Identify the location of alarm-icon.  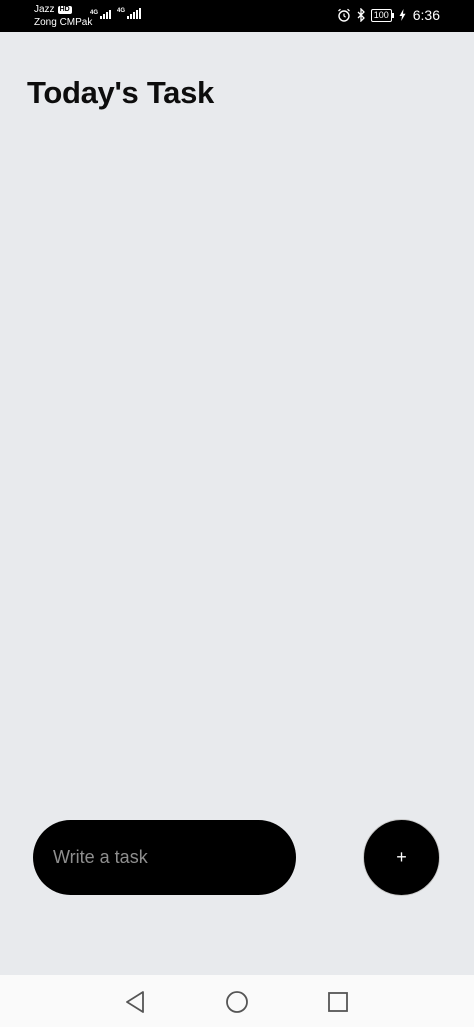
(343, 15).